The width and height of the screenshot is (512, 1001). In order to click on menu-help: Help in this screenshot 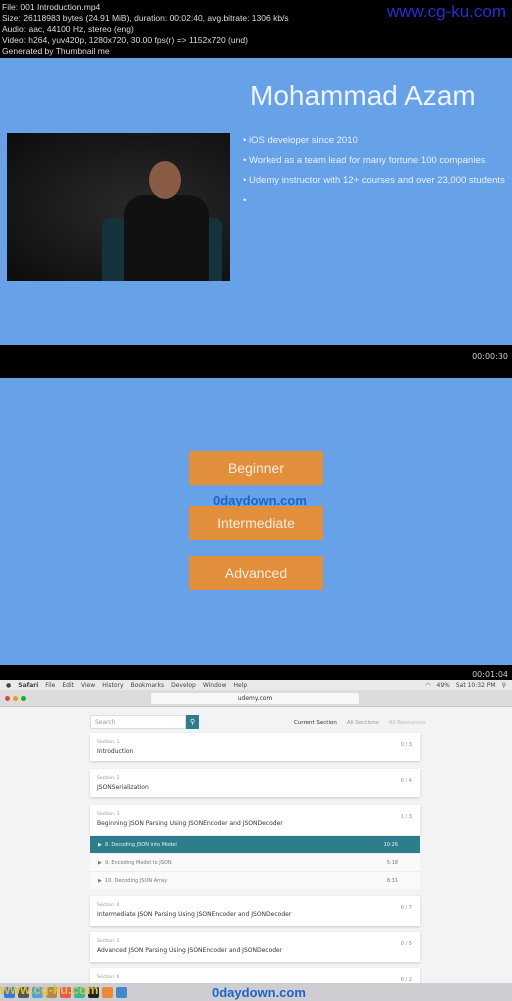, I will do `click(240, 685)`.